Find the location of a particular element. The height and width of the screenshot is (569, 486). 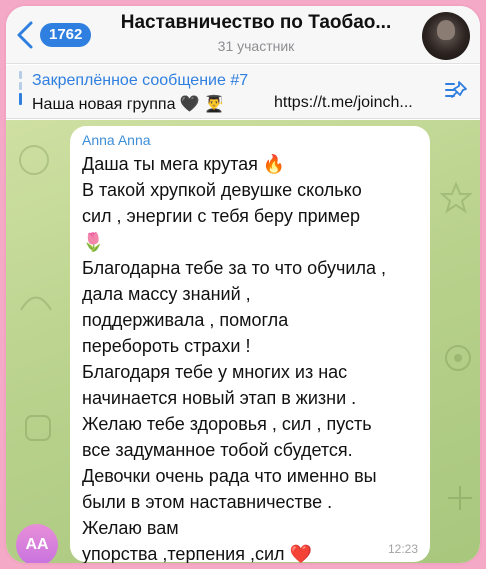

unread-count-badge: 1762 is located at coordinates (66, 35).